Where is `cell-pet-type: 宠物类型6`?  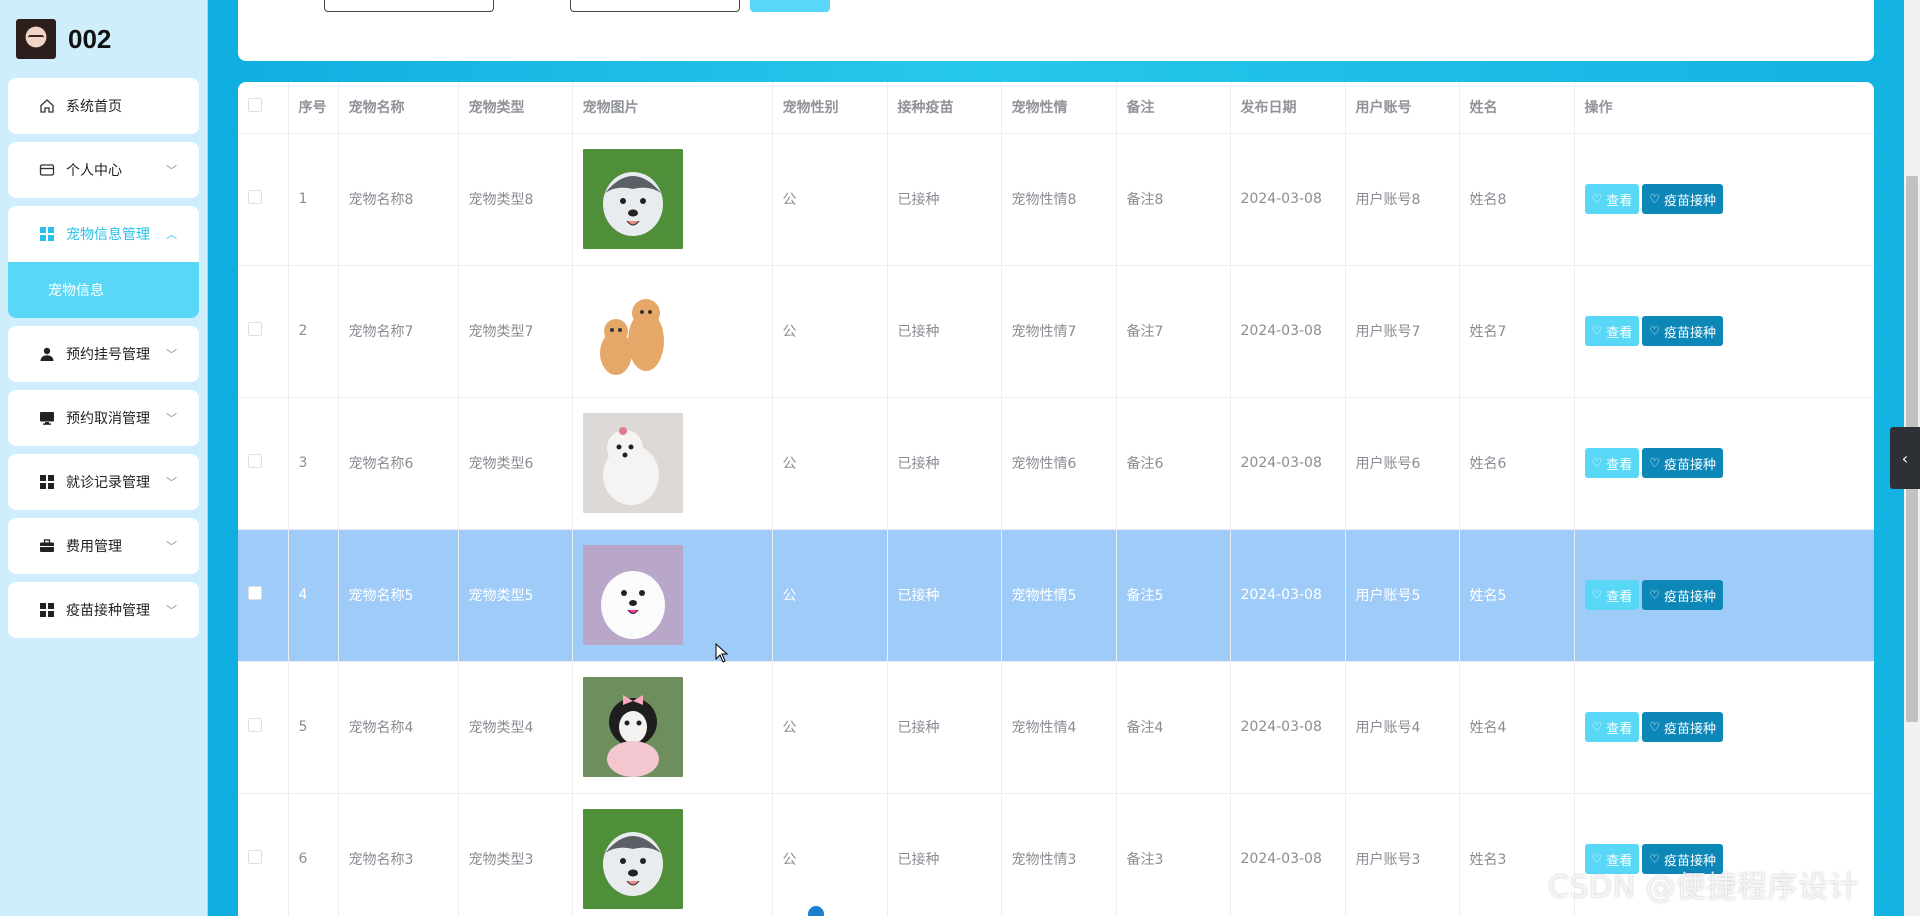
cell-pet-type: 宠物类型6 is located at coordinates (515, 463).